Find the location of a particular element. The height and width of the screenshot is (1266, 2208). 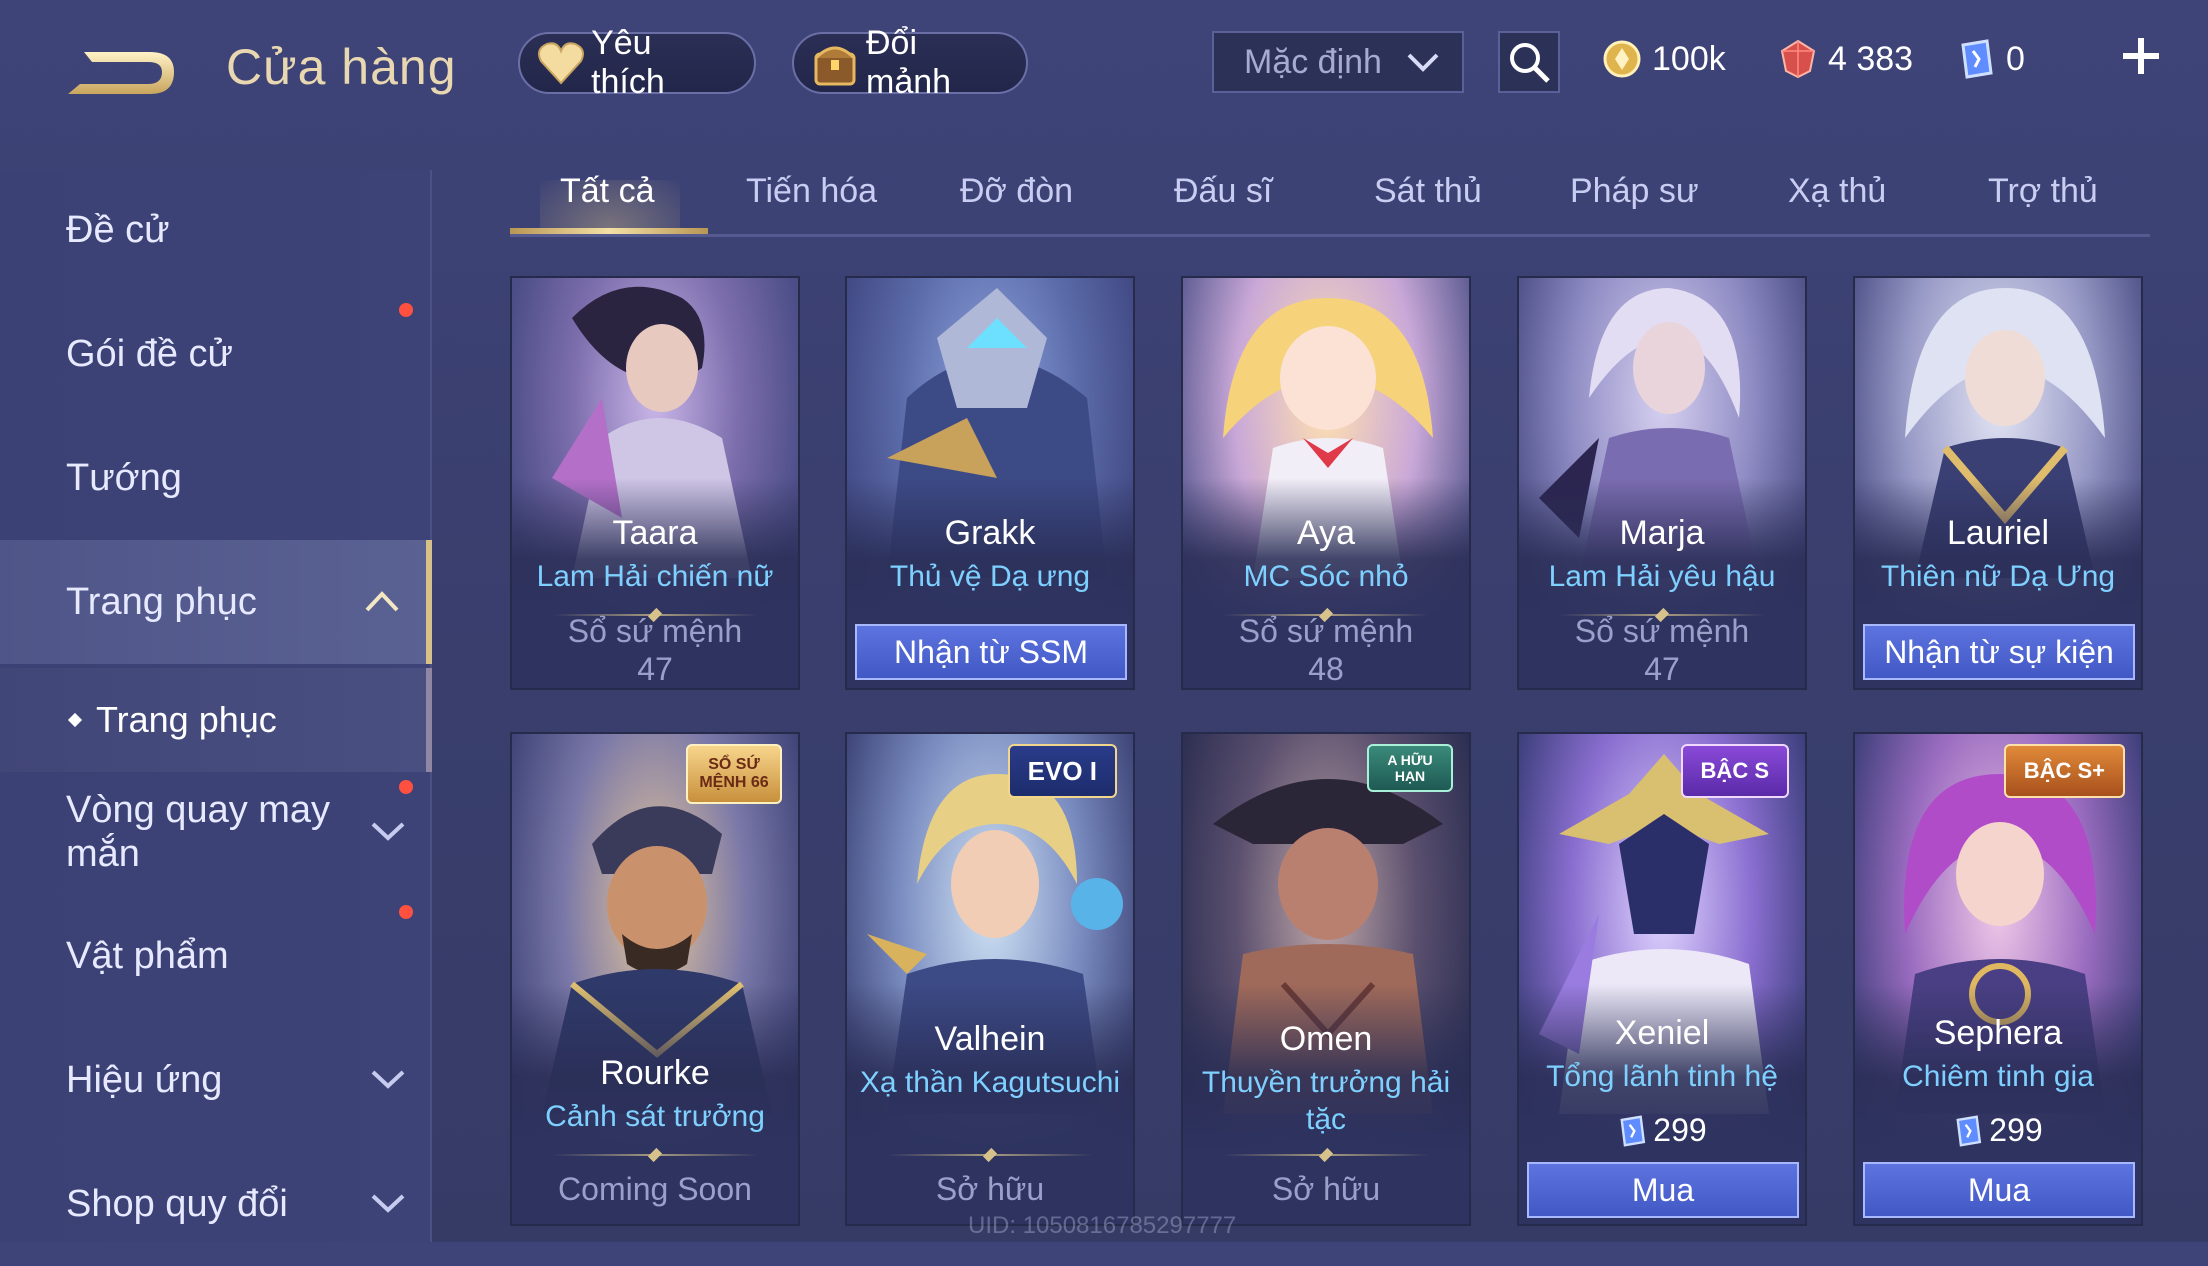

gold-currency: 100k is located at coordinates (1664, 59).